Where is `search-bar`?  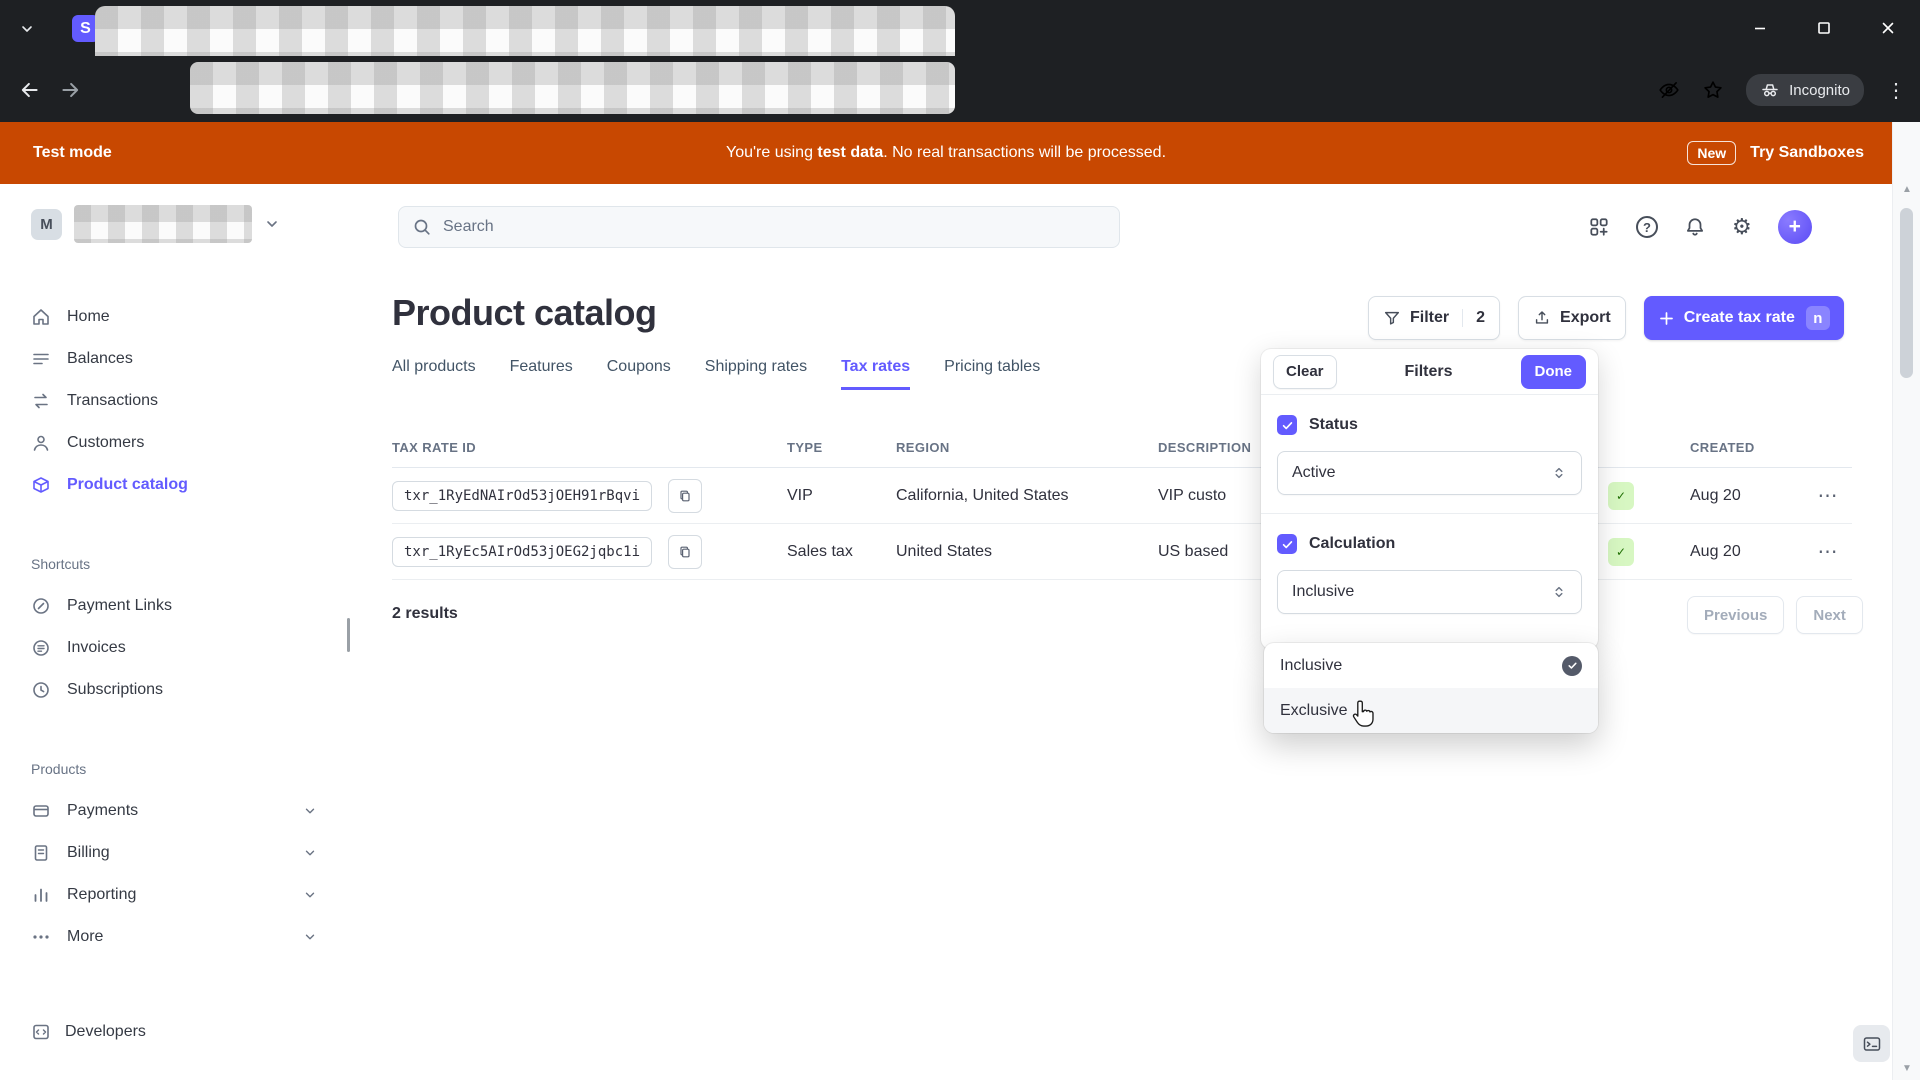
search-bar is located at coordinates (759, 227).